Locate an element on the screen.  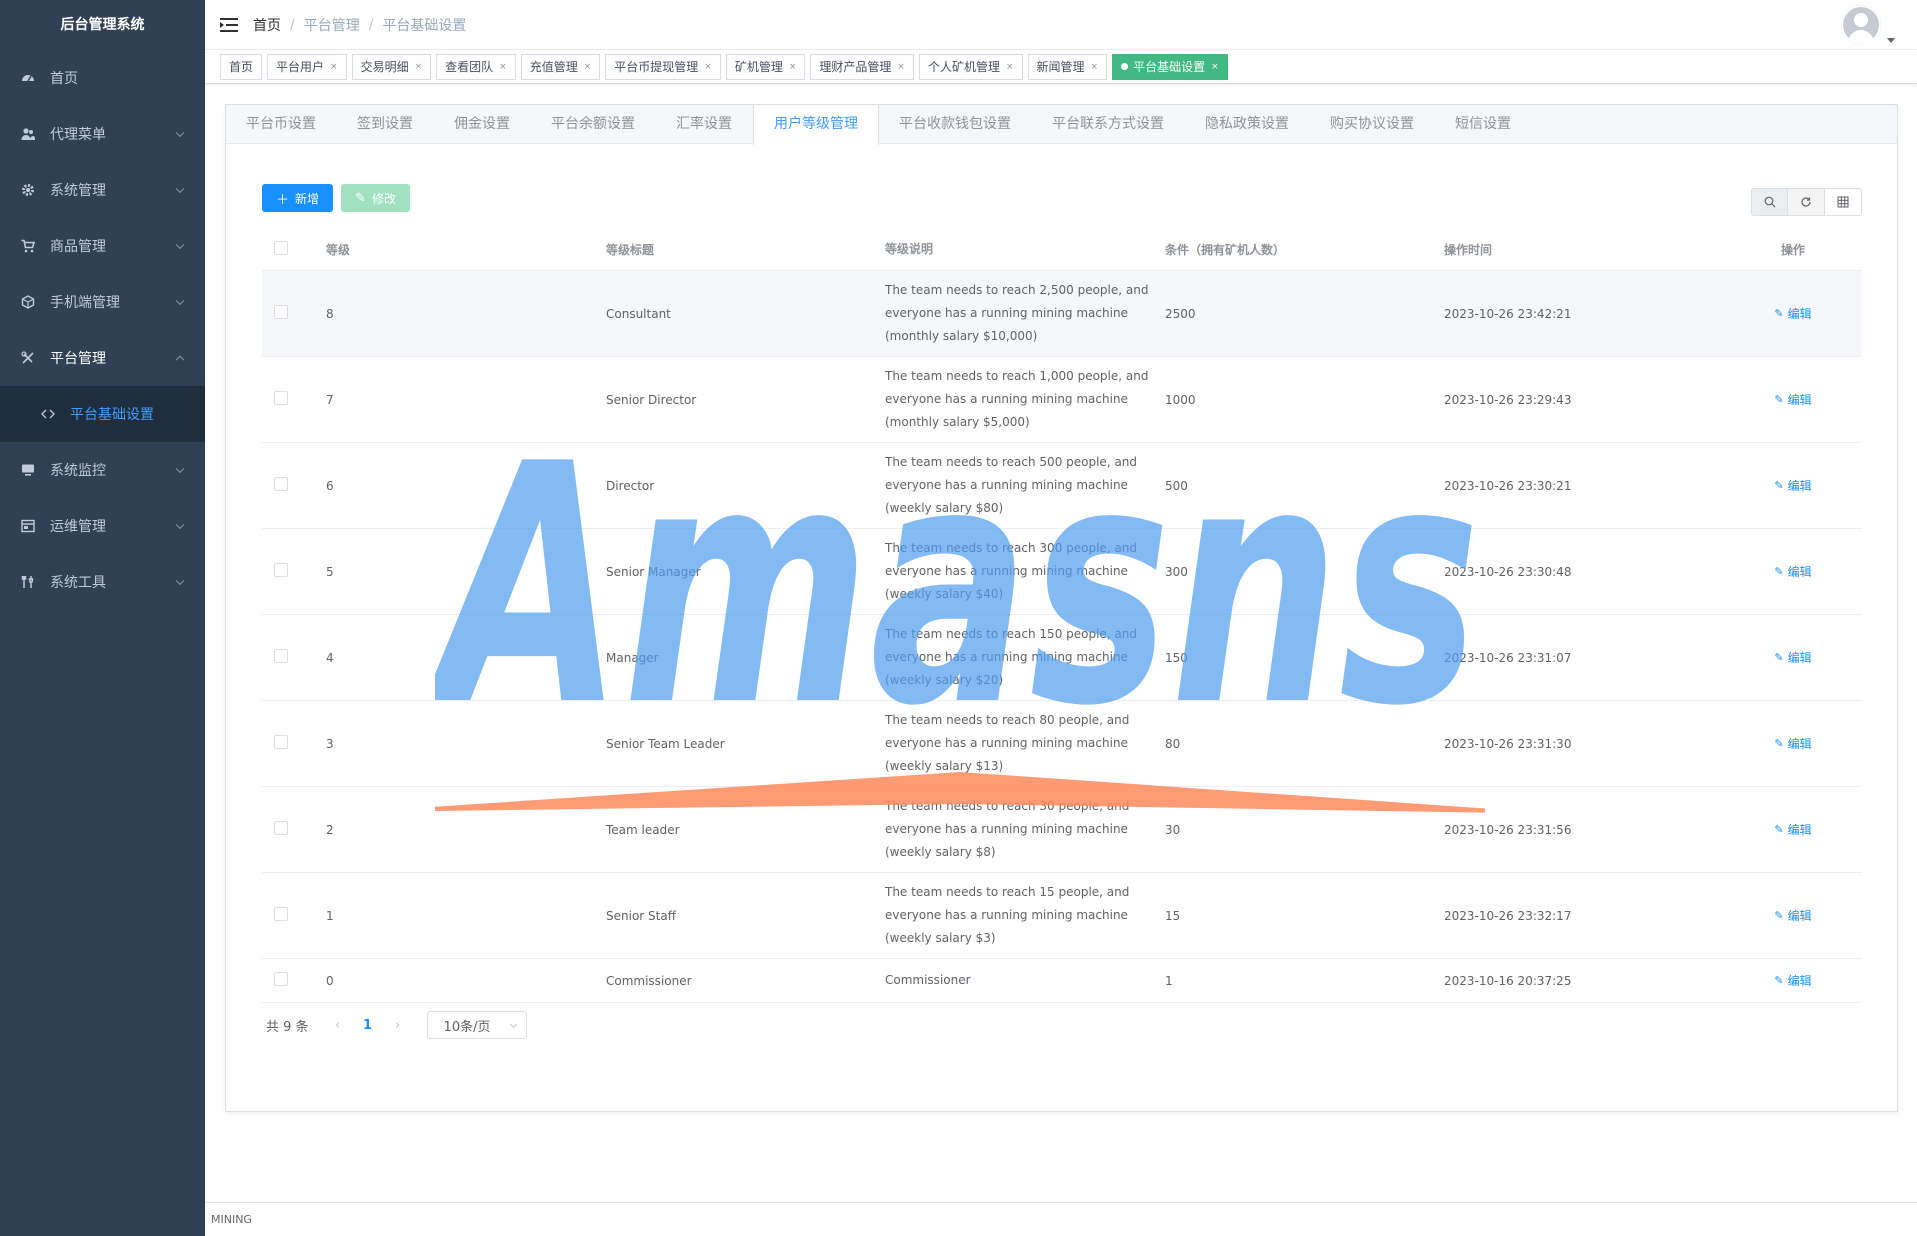
cell-level: 1 is located at coordinates (330, 915).